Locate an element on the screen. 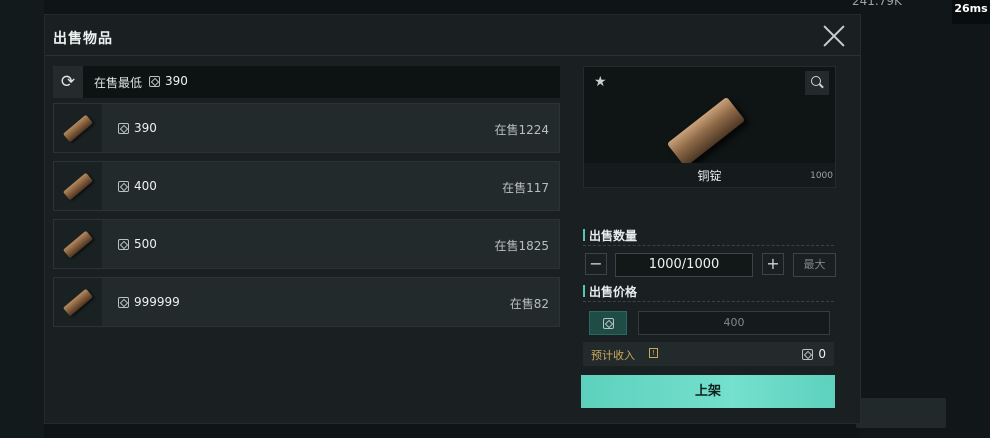 The image size is (990, 438). title-divider is located at coordinates (452, 55).